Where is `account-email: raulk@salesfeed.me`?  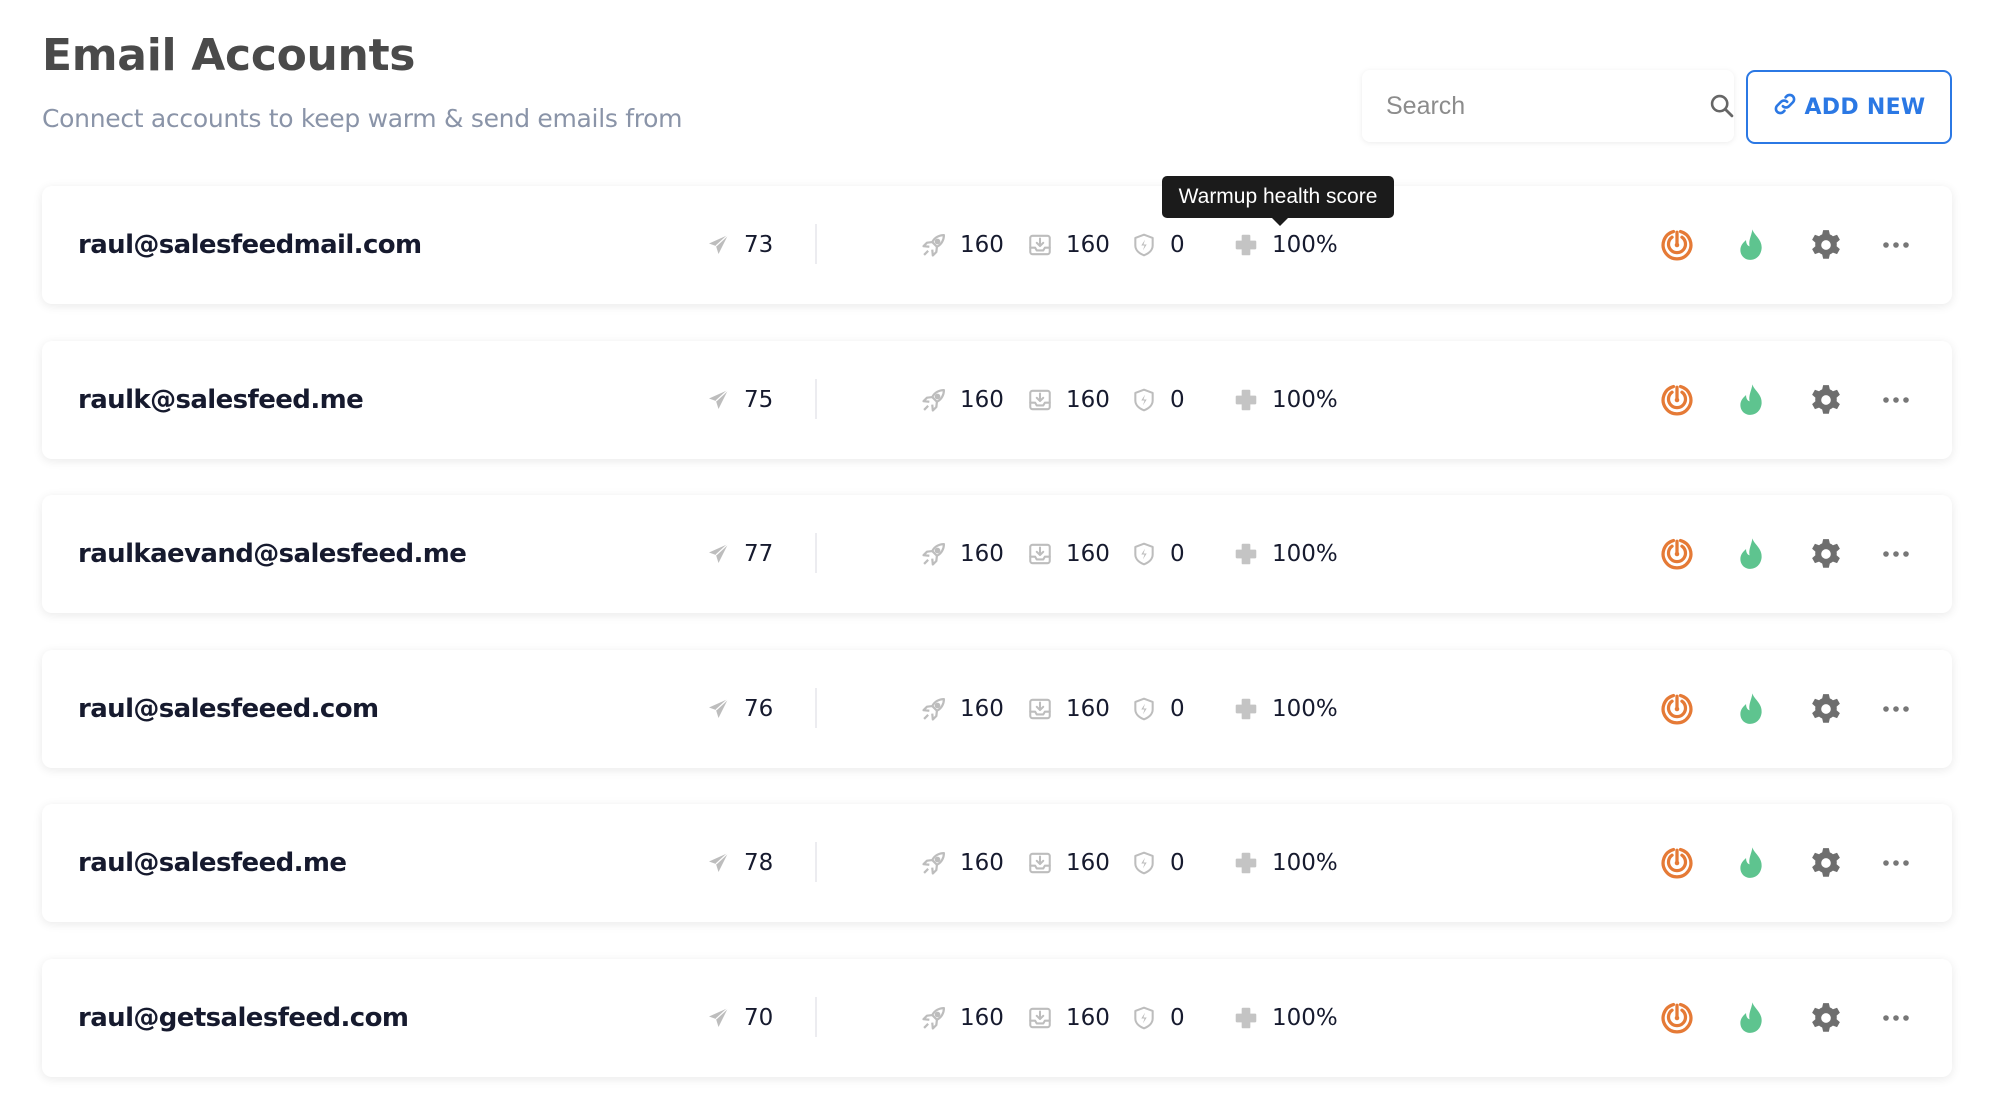 account-email: raulk@salesfeed.me is located at coordinates (221, 400).